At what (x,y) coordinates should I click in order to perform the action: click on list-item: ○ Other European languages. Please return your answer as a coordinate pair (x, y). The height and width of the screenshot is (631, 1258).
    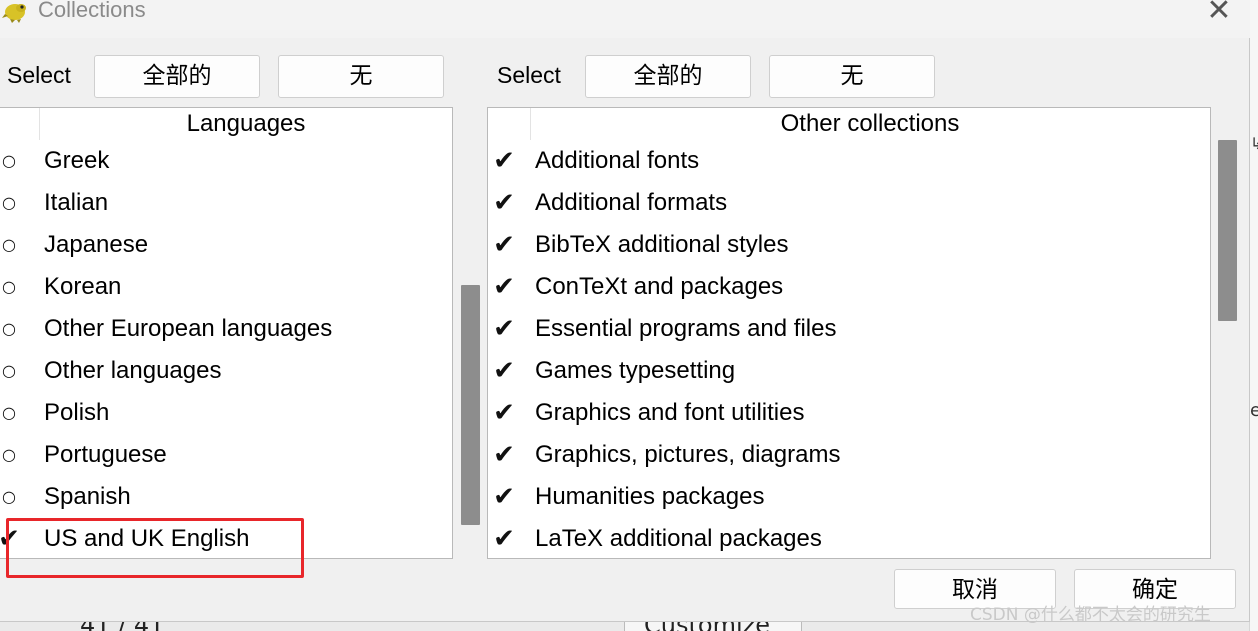
    Looking at the image, I should click on (226, 329).